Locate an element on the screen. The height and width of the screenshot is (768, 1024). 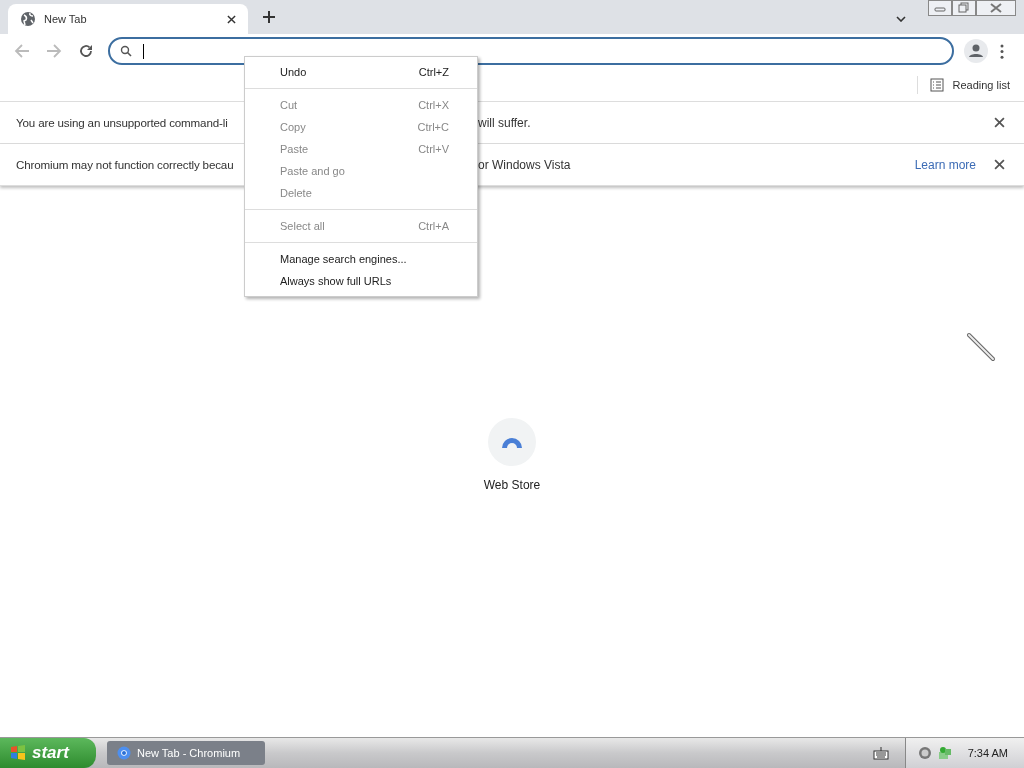
list-icon is located at coordinates (936, 84).